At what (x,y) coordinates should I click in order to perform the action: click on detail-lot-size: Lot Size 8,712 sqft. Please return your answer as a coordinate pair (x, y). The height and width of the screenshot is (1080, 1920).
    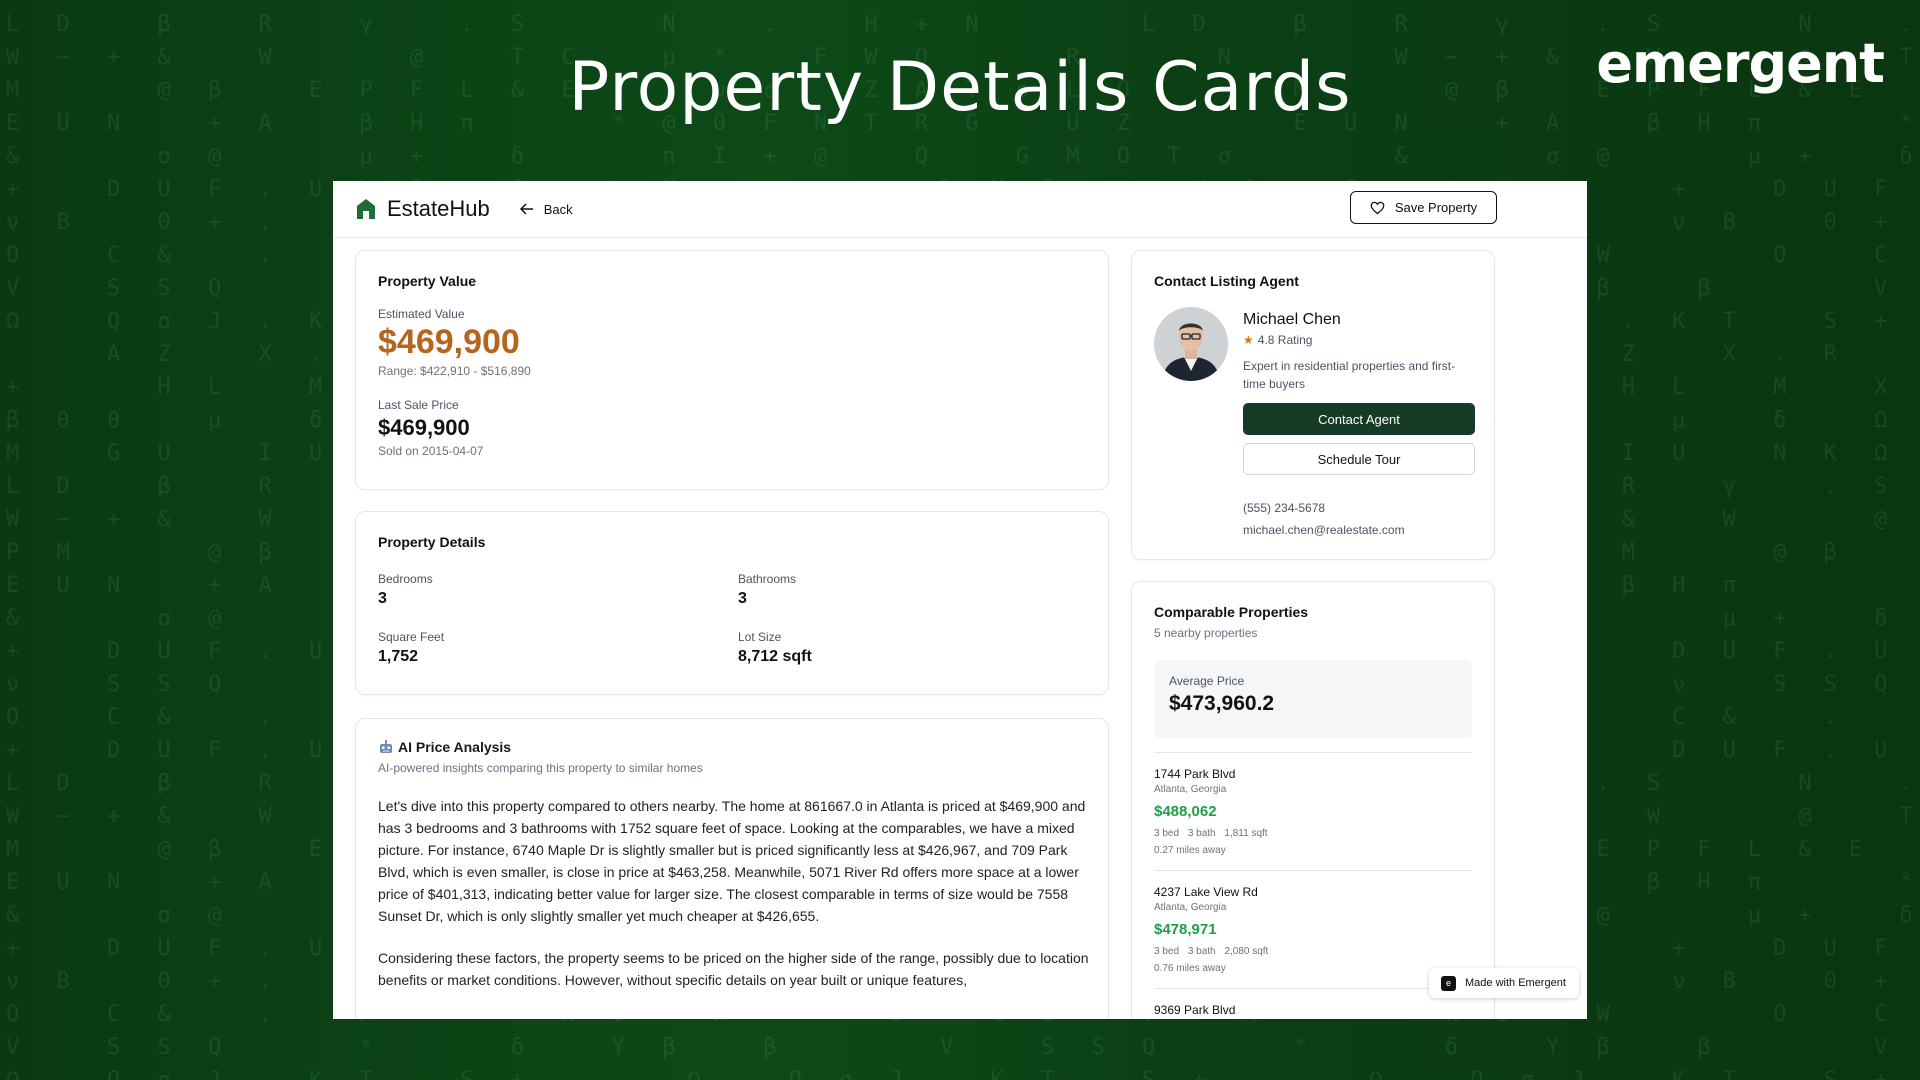
    Looking at the image, I should click on (918, 648).